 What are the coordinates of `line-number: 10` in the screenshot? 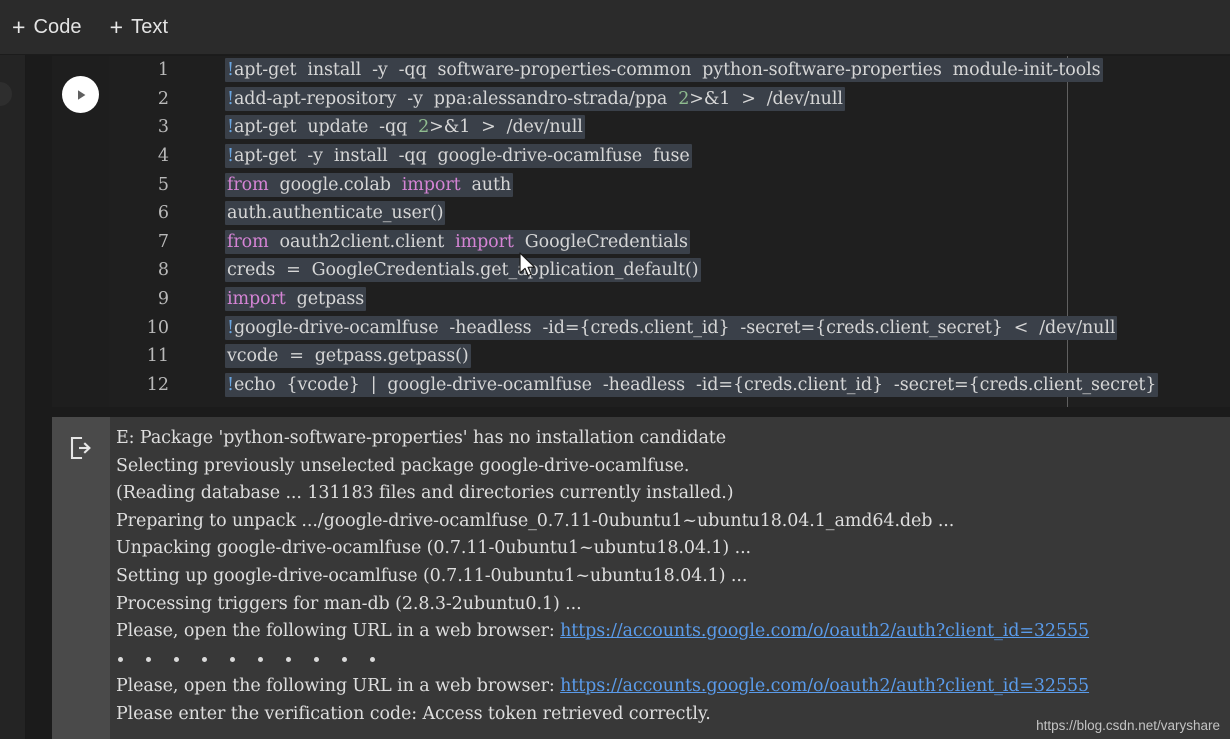 It's located at (157, 327).